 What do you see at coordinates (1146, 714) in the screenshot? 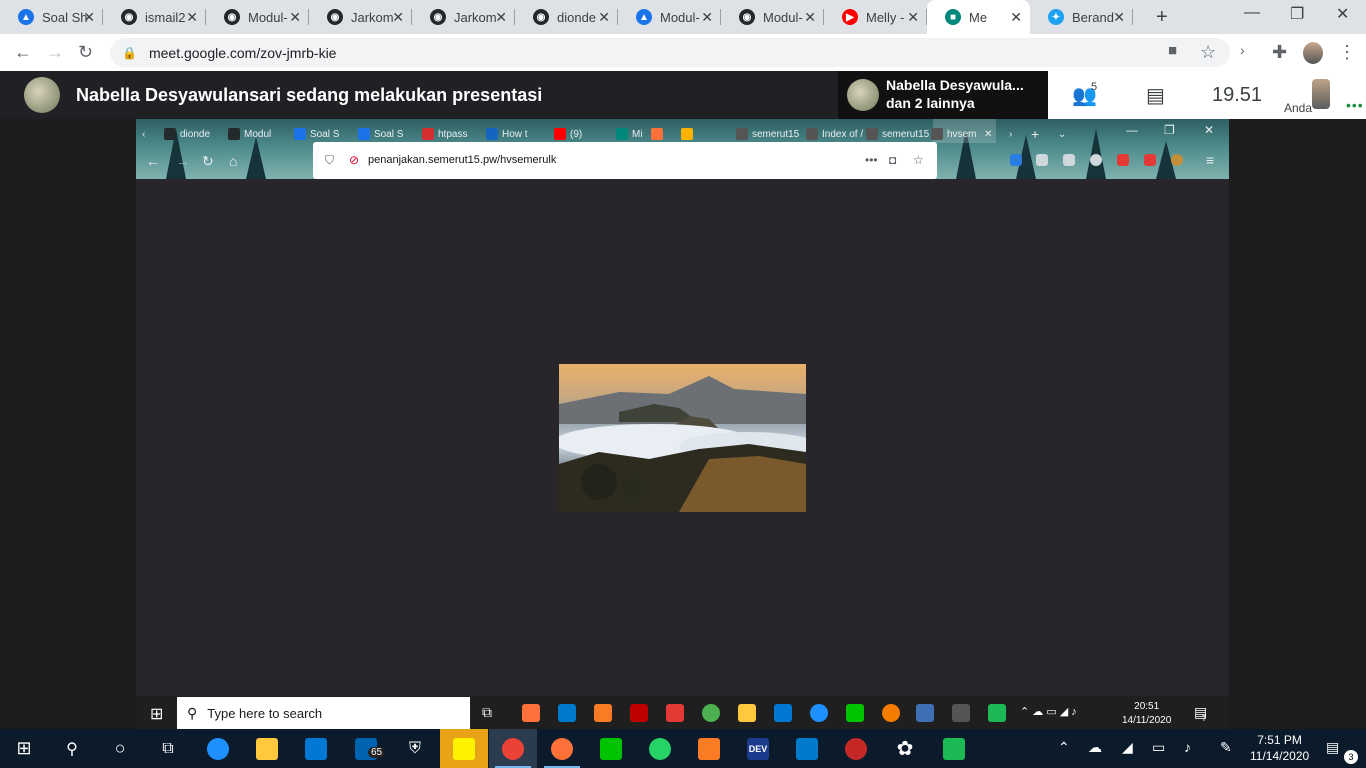
I see `shared-clock: 20:51 14/11/2020` at bounding box center [1146, 714].